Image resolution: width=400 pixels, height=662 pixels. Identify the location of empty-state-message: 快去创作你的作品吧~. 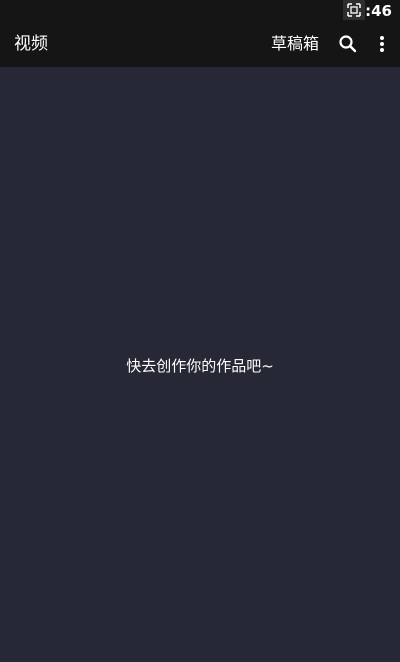
(200, 366).